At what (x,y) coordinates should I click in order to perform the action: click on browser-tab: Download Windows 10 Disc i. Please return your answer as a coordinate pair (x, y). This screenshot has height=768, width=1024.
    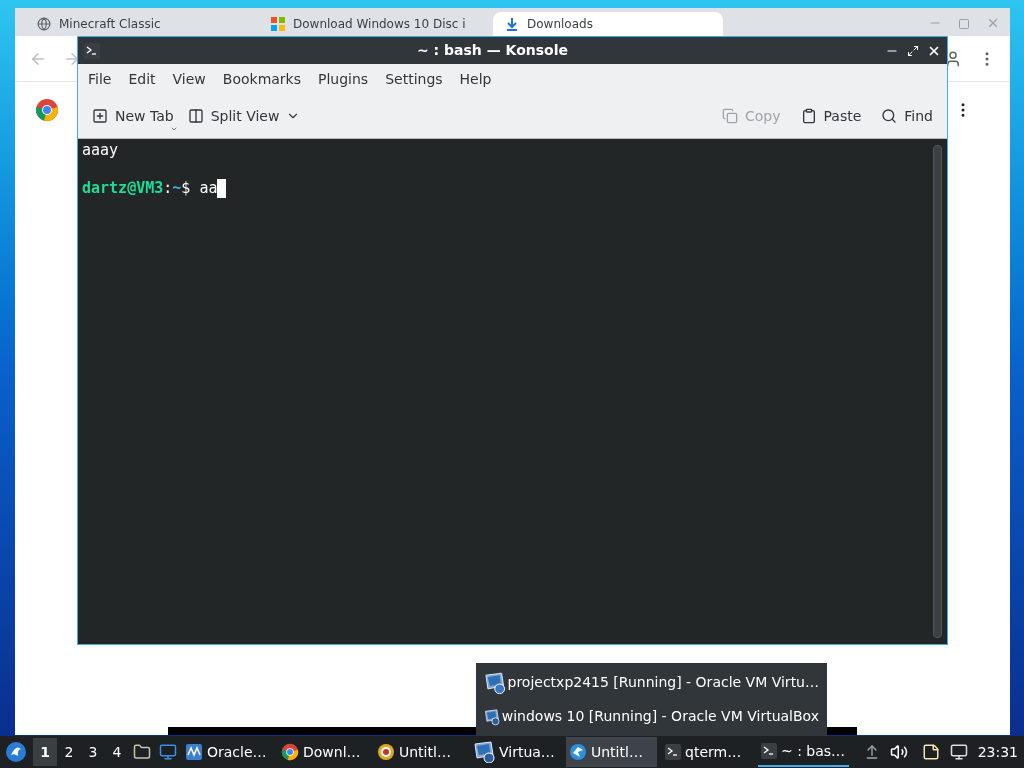
    Looking at the image, I should click on (374, 24).